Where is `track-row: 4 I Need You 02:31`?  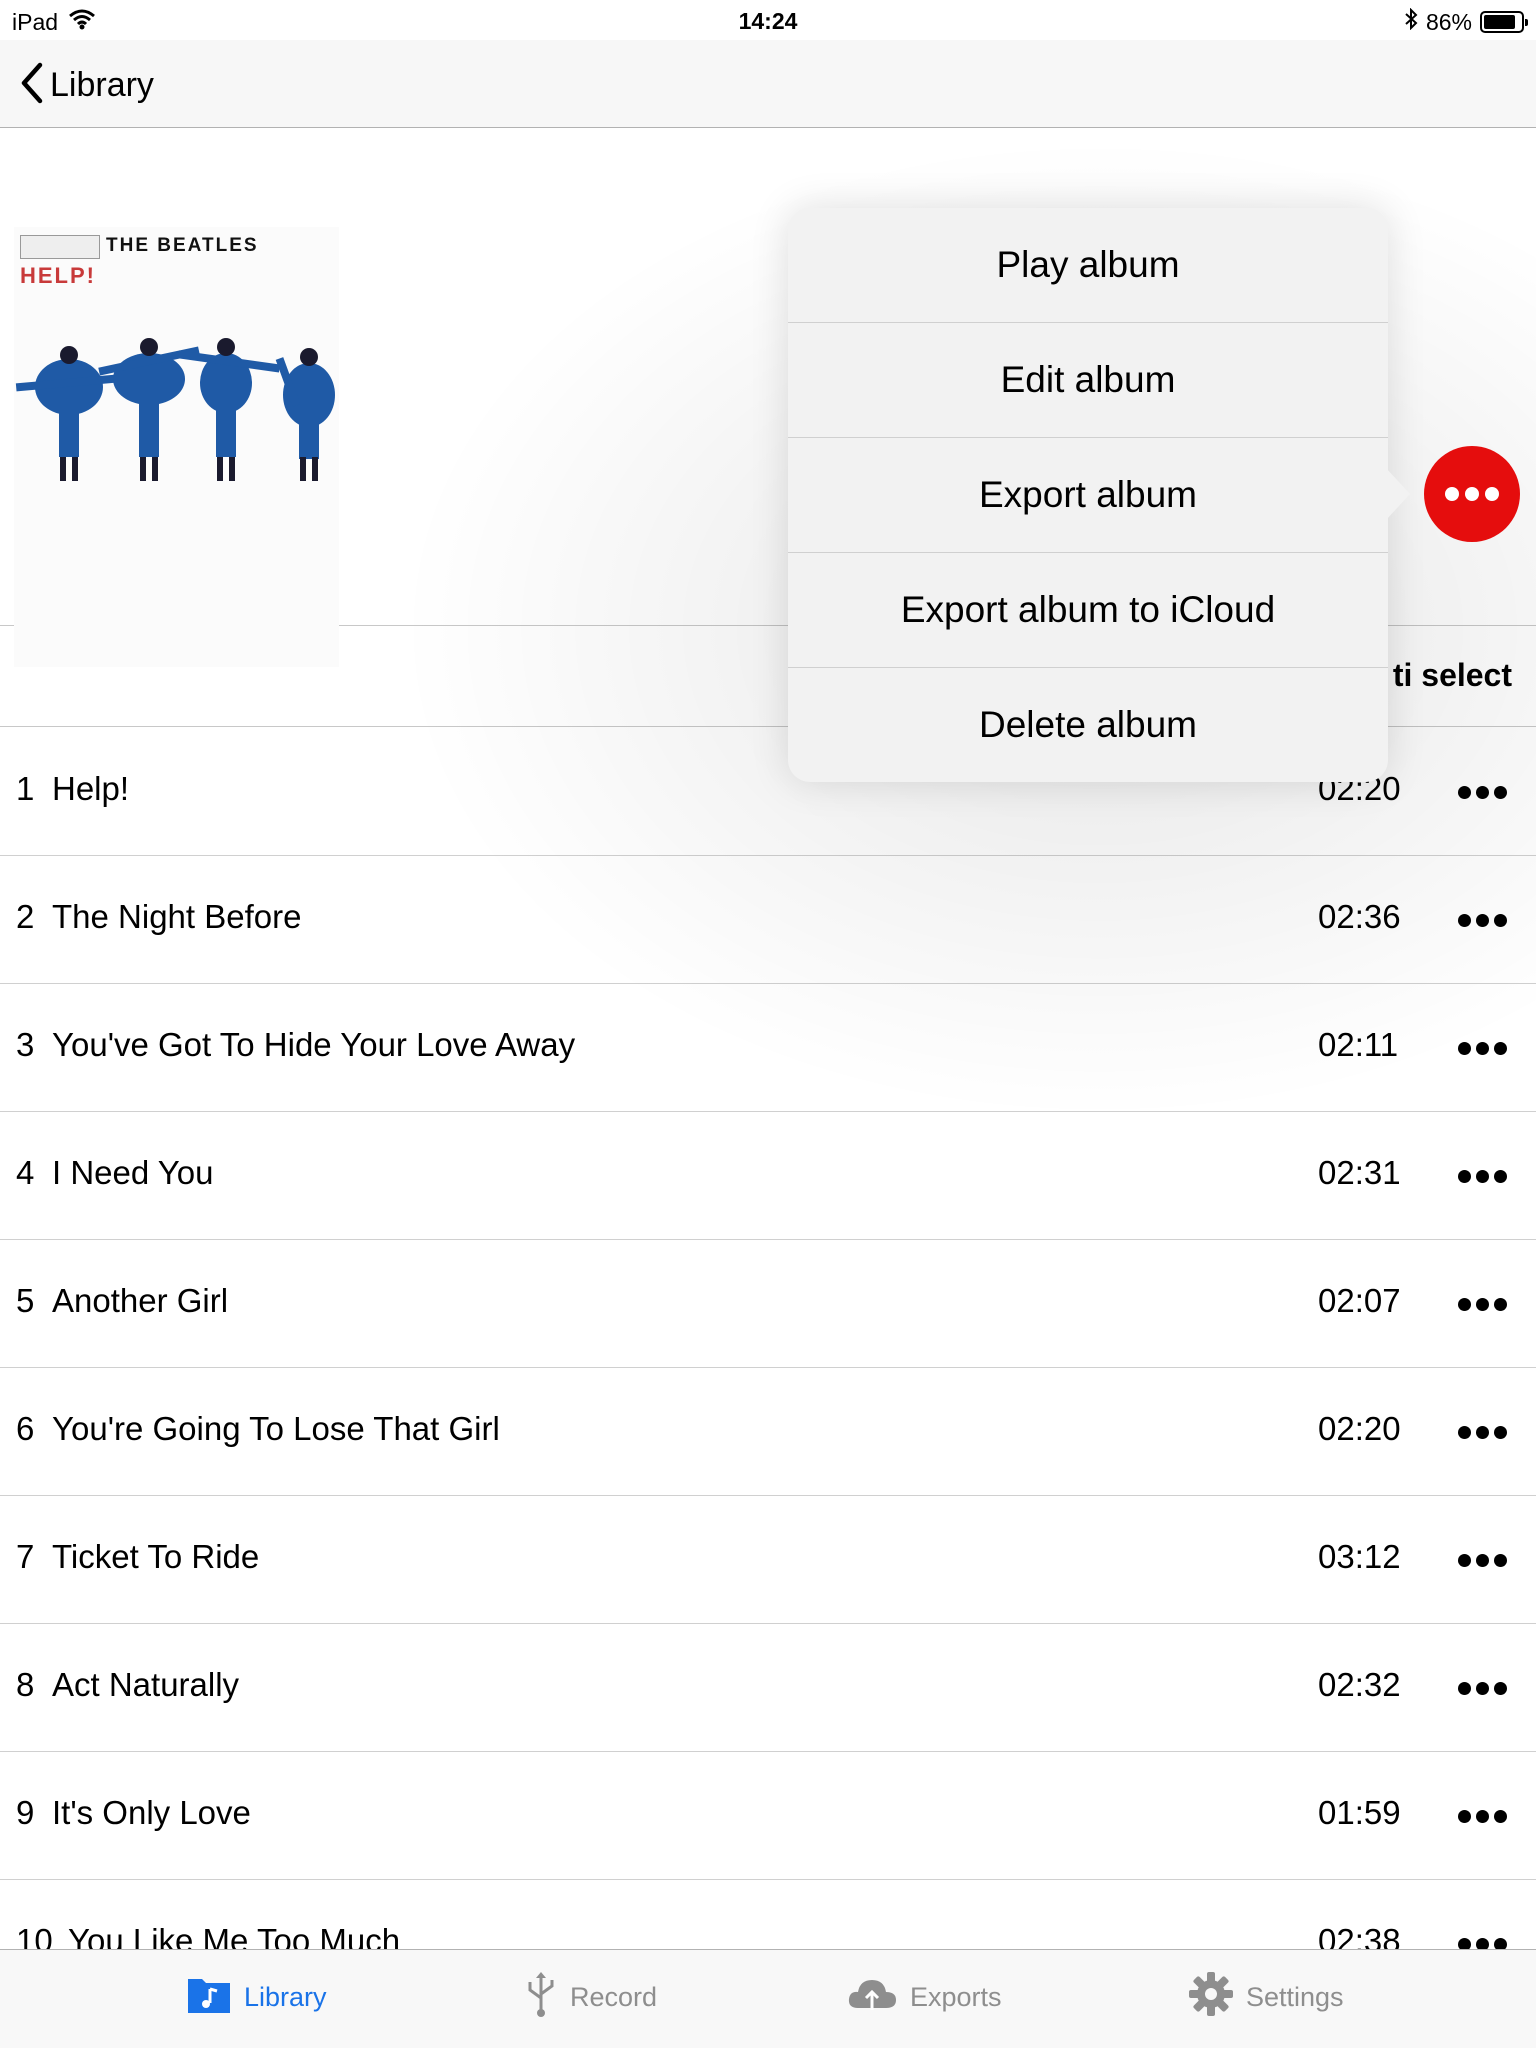
track-row: 4 I Need You 02:31 is located at coordinates (768, 1176).